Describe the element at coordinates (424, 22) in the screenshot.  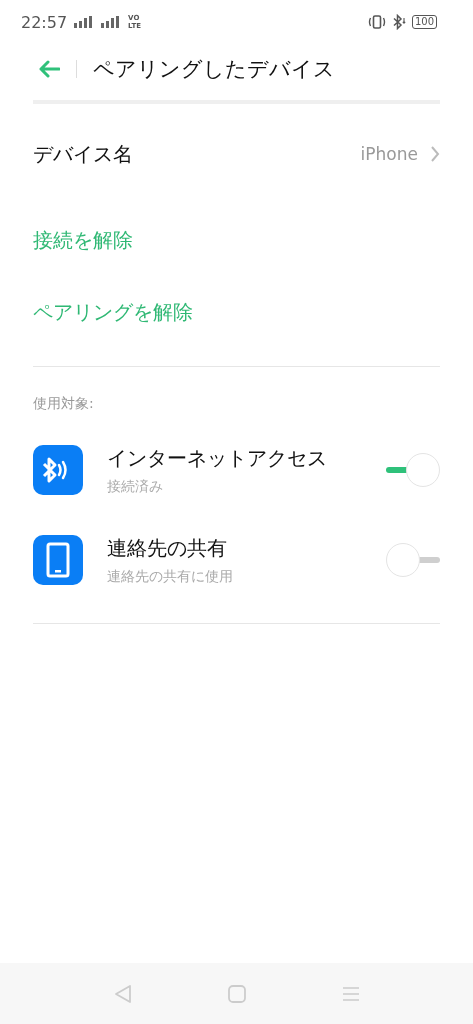
I see `battery-indicator: 100` at that location.